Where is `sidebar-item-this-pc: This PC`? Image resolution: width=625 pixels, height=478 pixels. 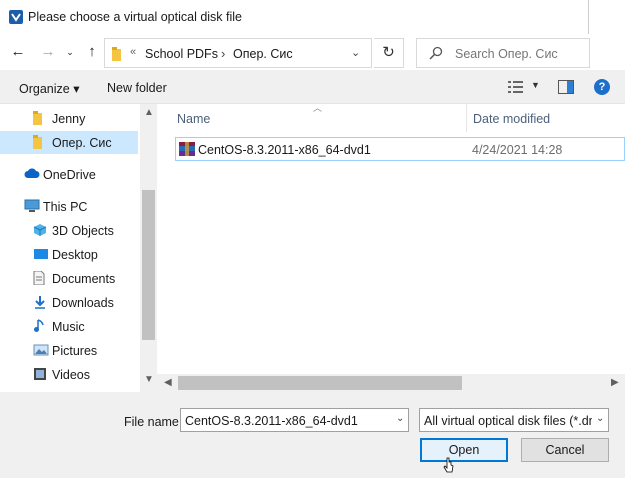
sidebar-item-this-pc: This PC is located at coordinates (69, 206).